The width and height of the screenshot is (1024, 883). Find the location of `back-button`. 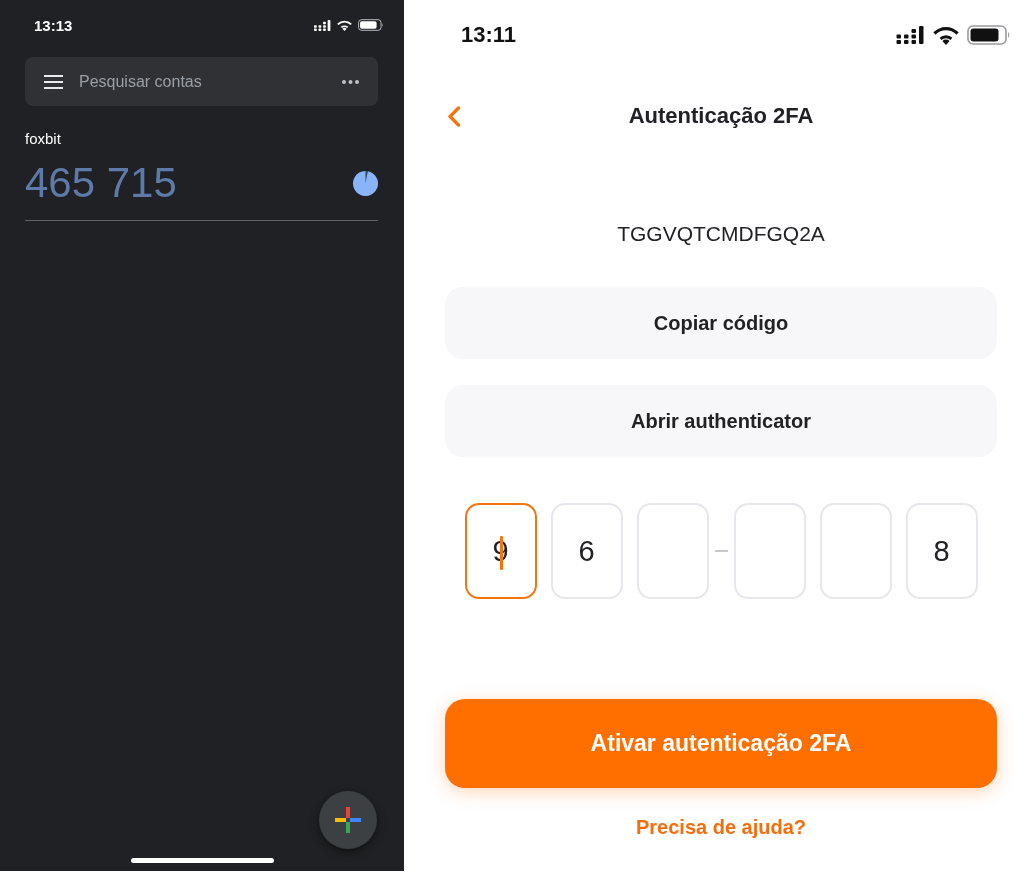

back-button is located at coordinates (454, 116).